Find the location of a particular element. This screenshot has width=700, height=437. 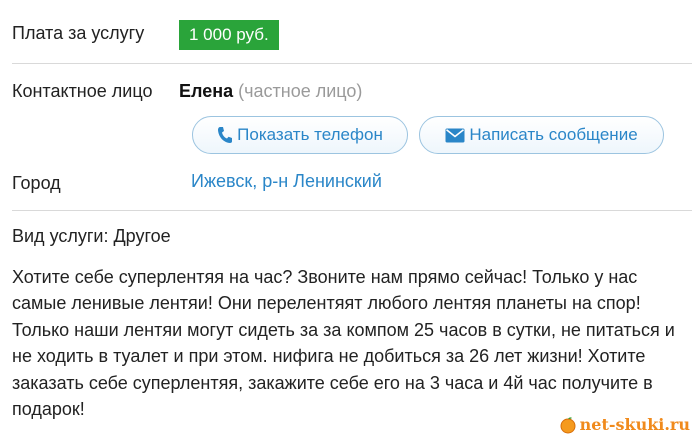

phone-icon is located at coordinates (225, 135).